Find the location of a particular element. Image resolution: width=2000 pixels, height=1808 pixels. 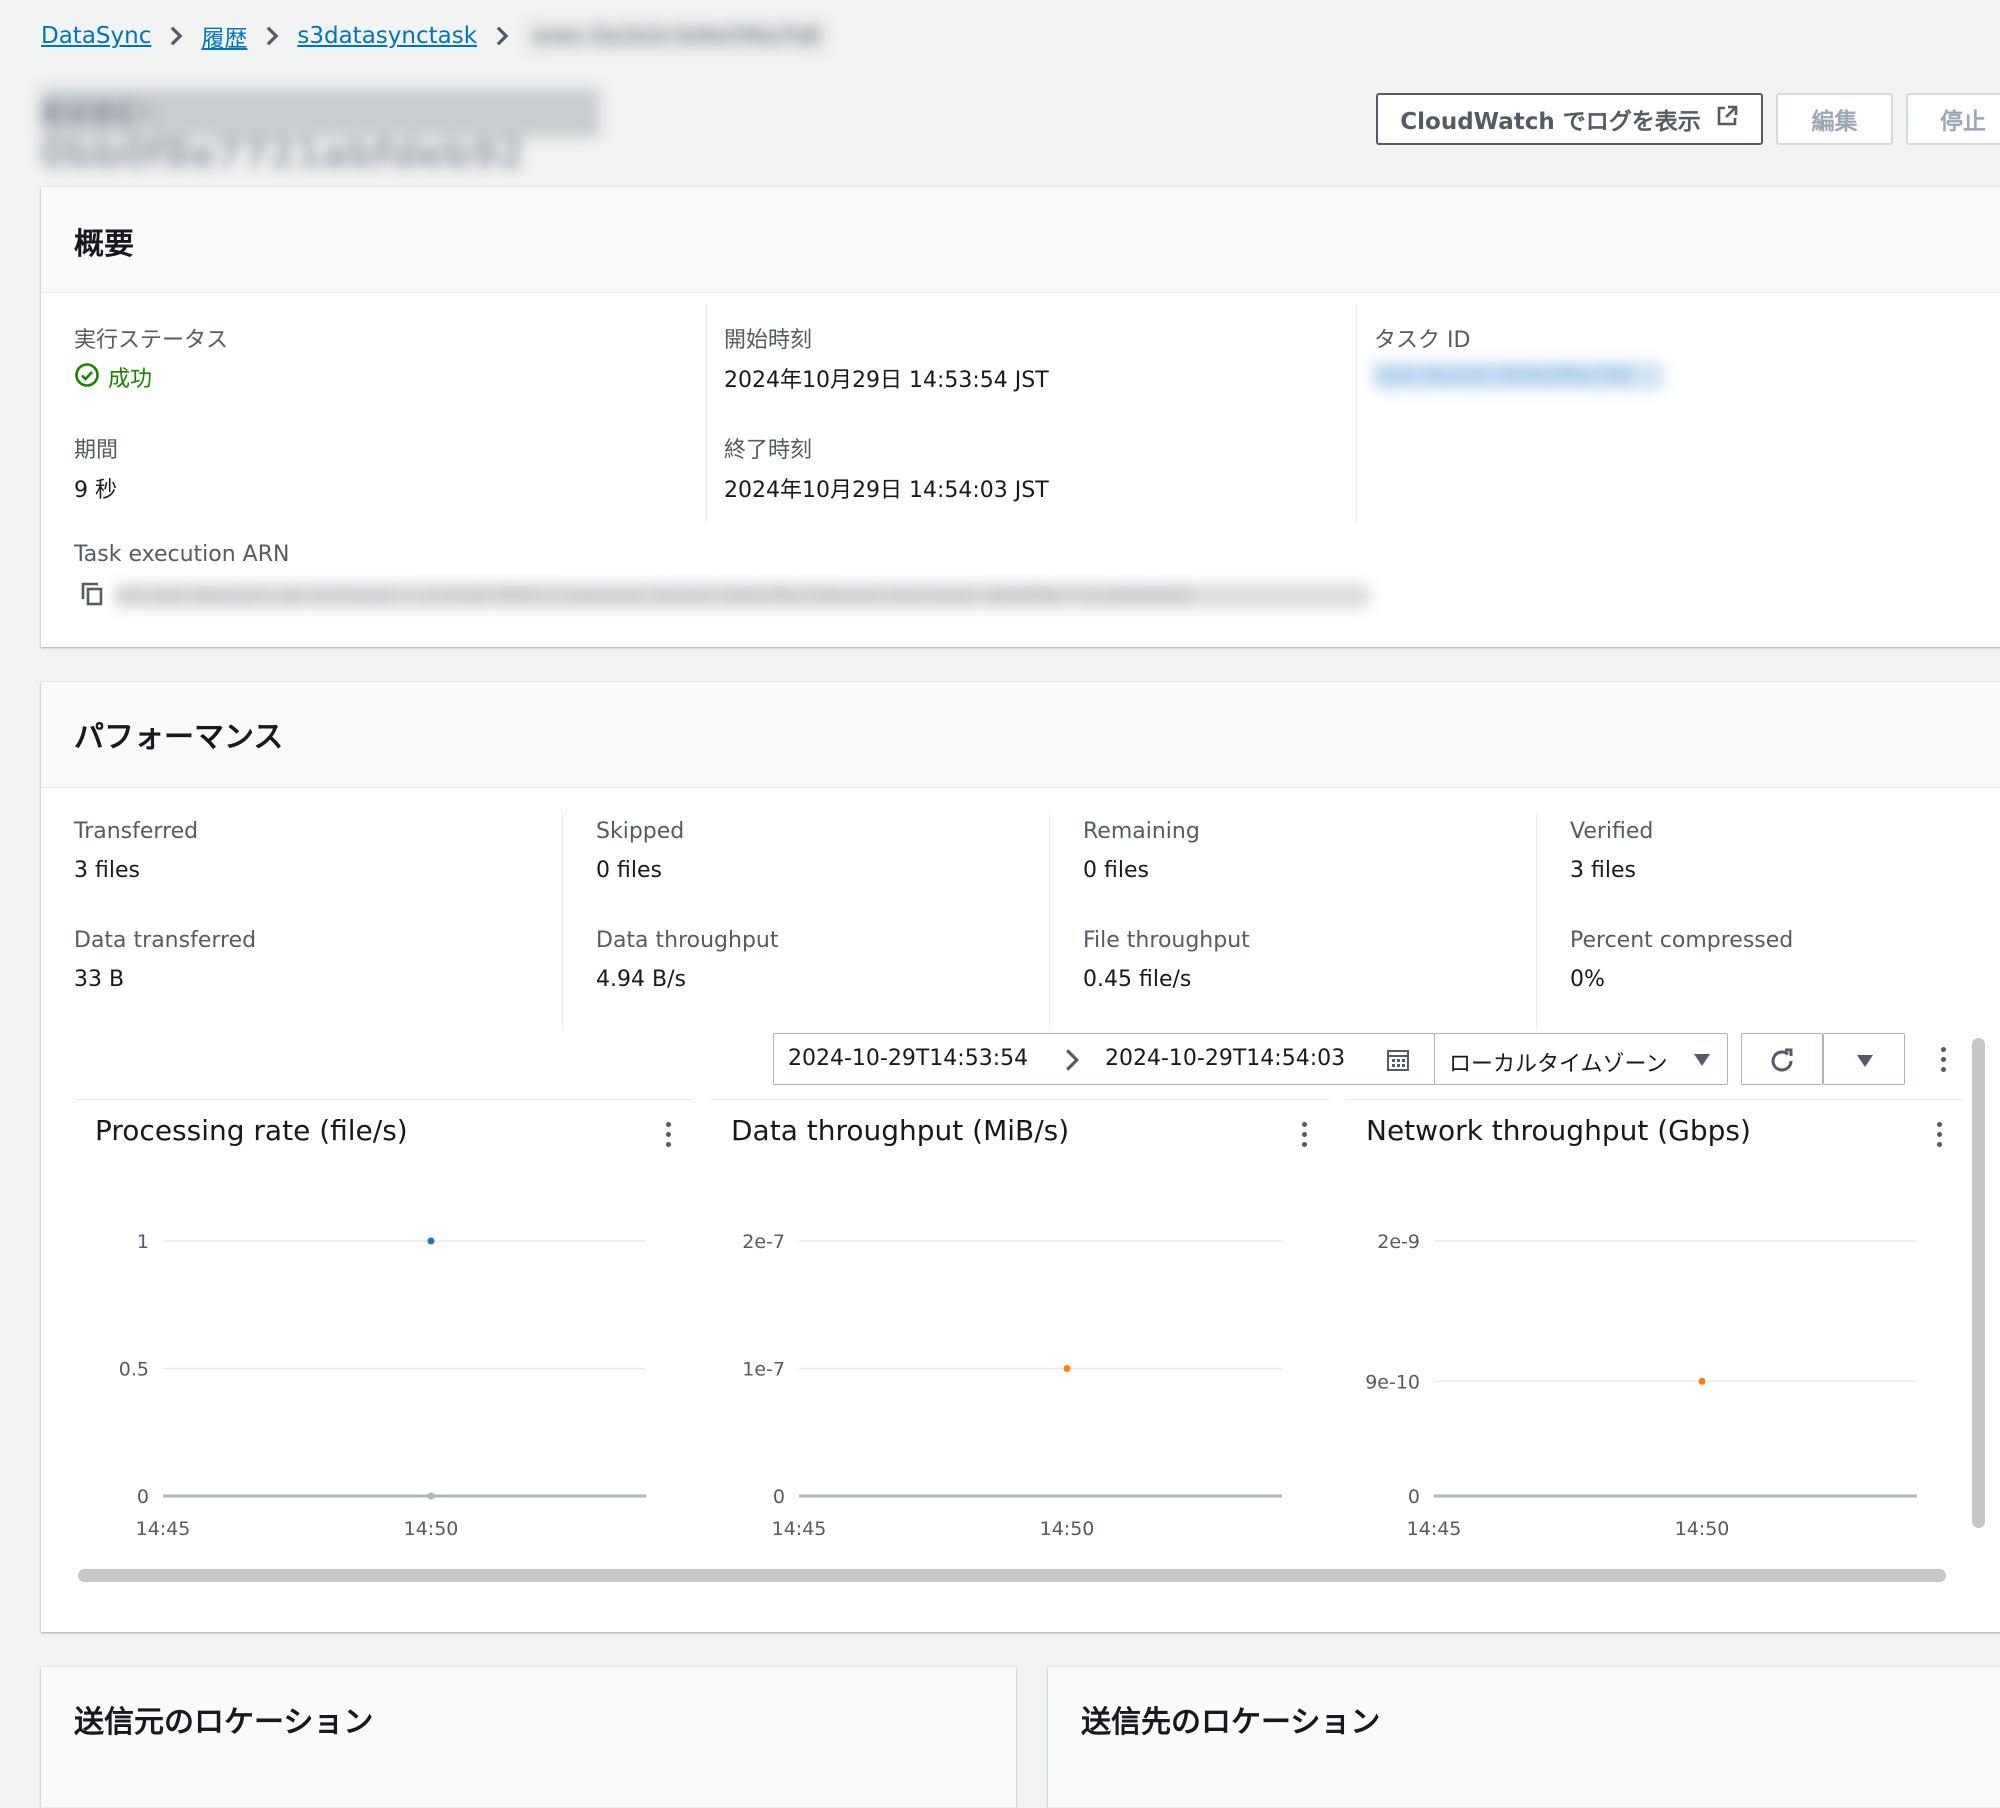

destination-location-panel: 送信先のロケーション is located at coordinates (1524, 1737).